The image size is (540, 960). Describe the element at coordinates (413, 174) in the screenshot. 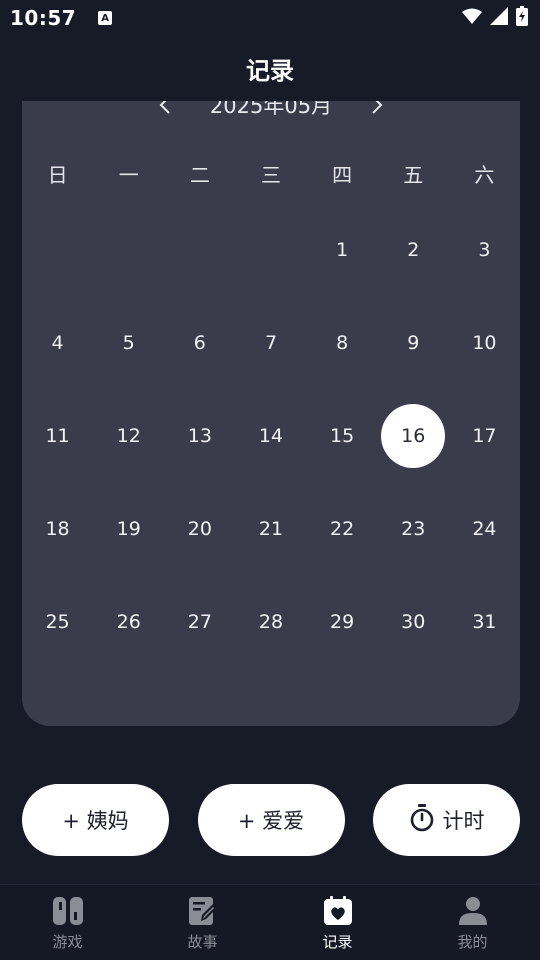

I see `weekday-label: 五` at that location.